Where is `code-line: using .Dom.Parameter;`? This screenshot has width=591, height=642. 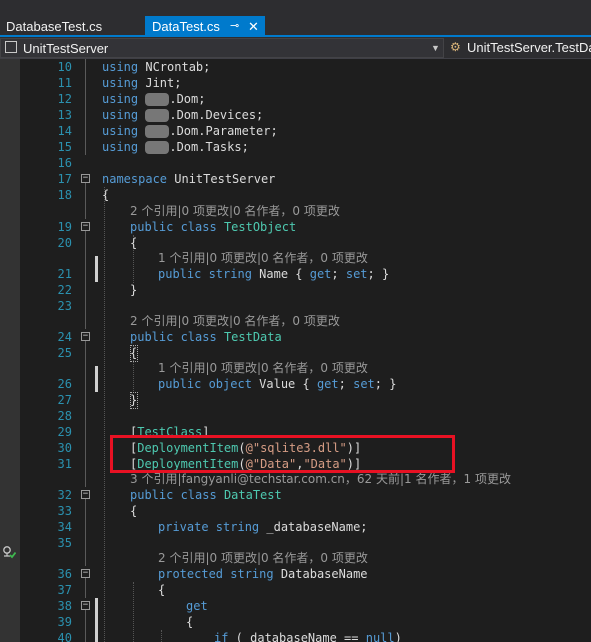
code-line: using .Dom.Parameter; is located at coordinates (190, 131).